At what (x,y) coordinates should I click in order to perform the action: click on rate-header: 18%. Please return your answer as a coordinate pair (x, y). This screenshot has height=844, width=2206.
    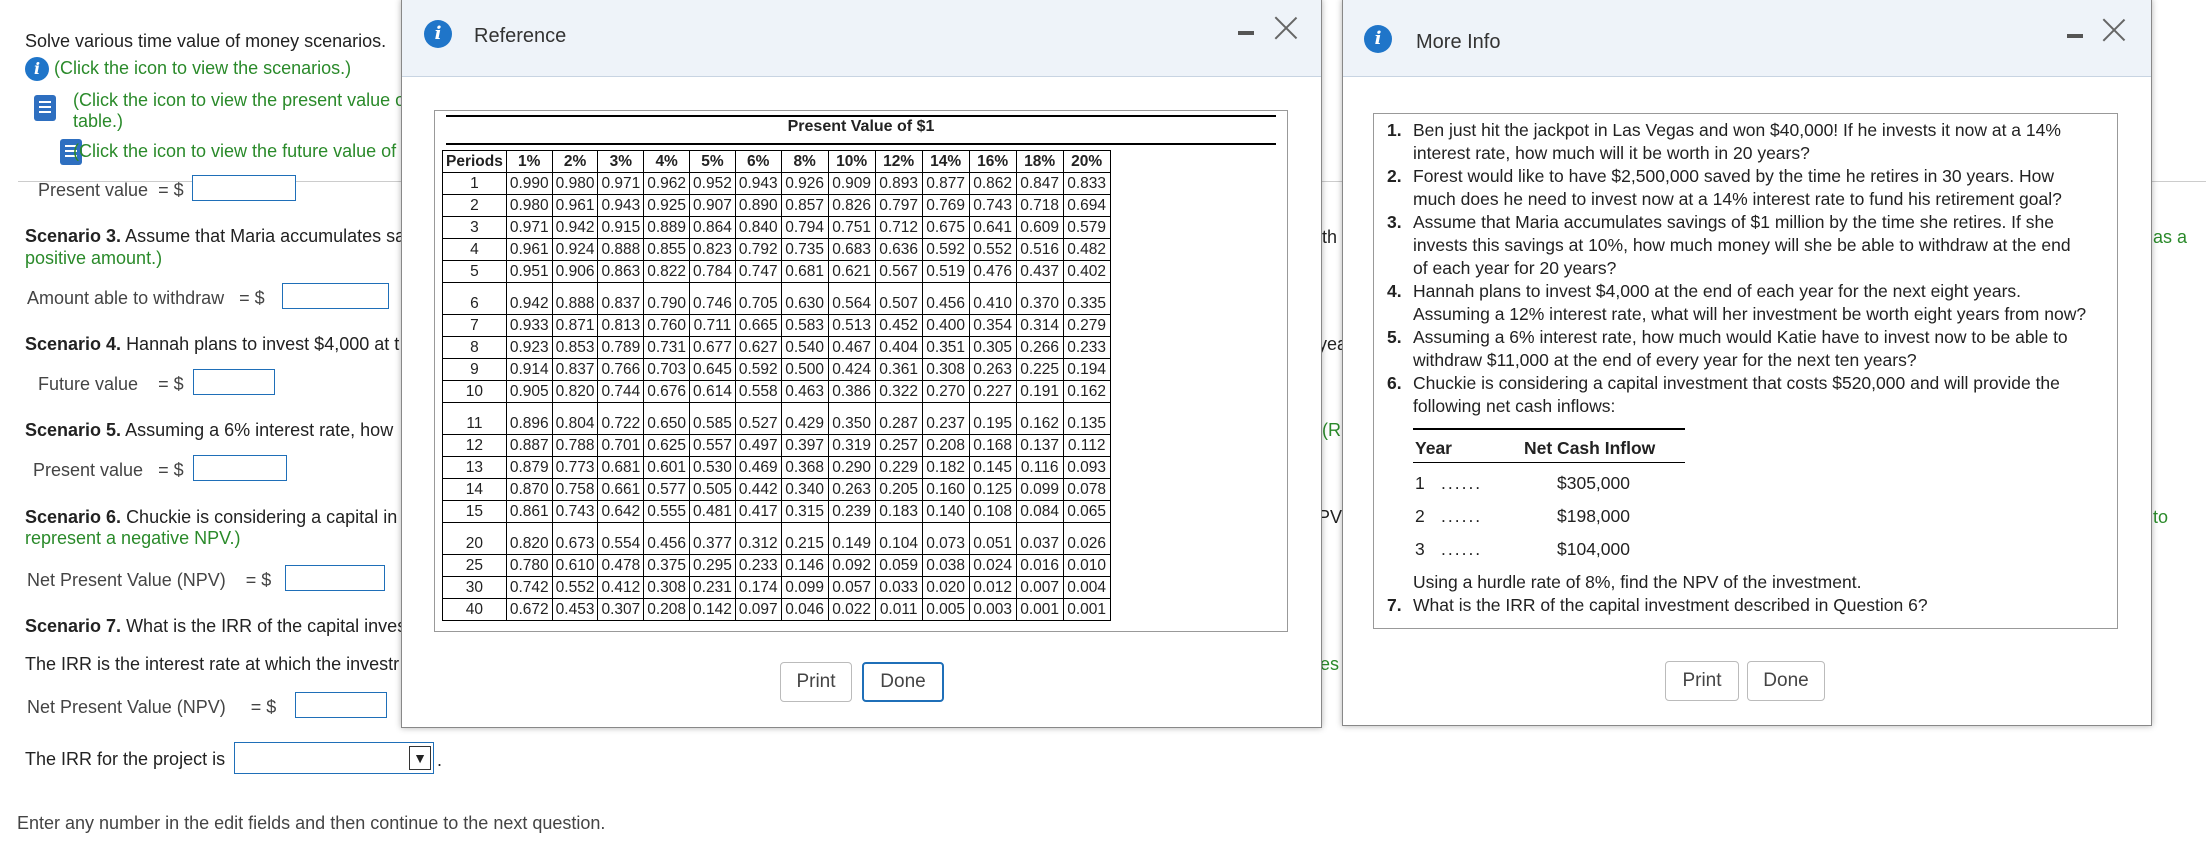
    Looking at the image, I should click on (1039, 161).